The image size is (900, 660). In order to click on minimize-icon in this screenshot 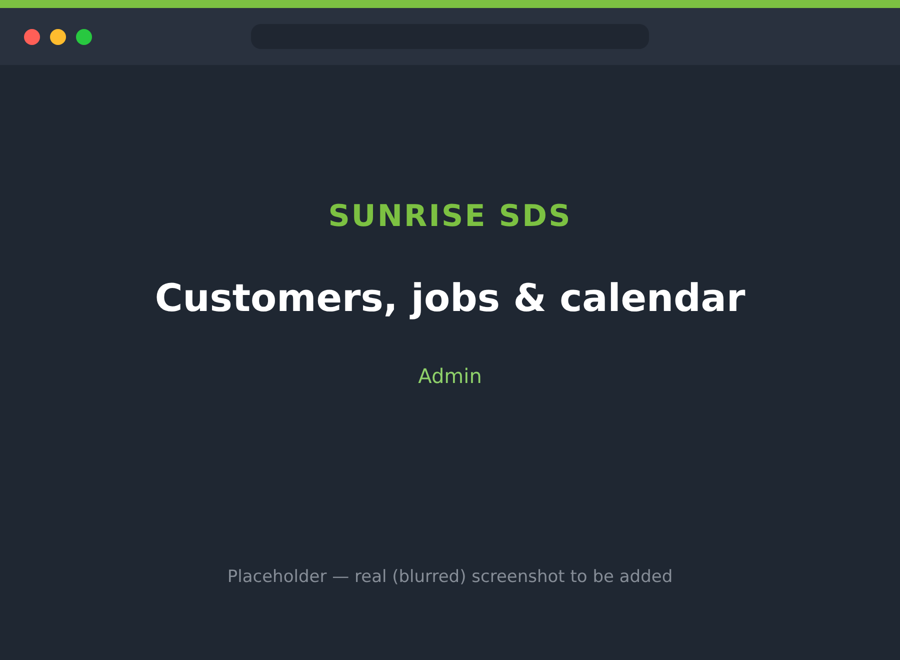, I will do `click(58, 36)`.